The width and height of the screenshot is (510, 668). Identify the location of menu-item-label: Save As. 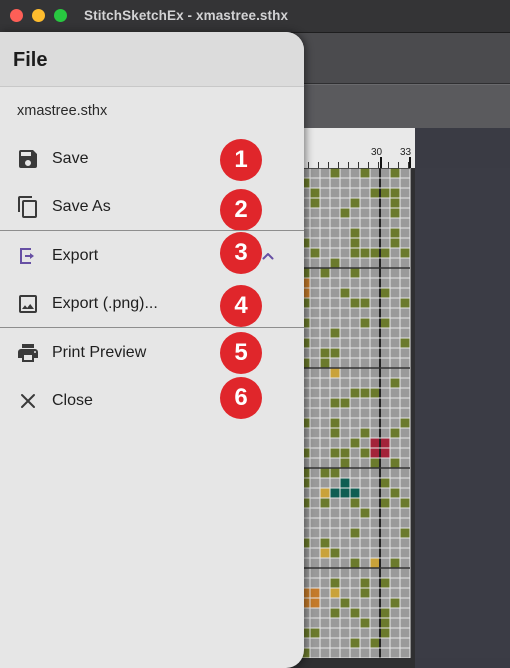
(81, 206).